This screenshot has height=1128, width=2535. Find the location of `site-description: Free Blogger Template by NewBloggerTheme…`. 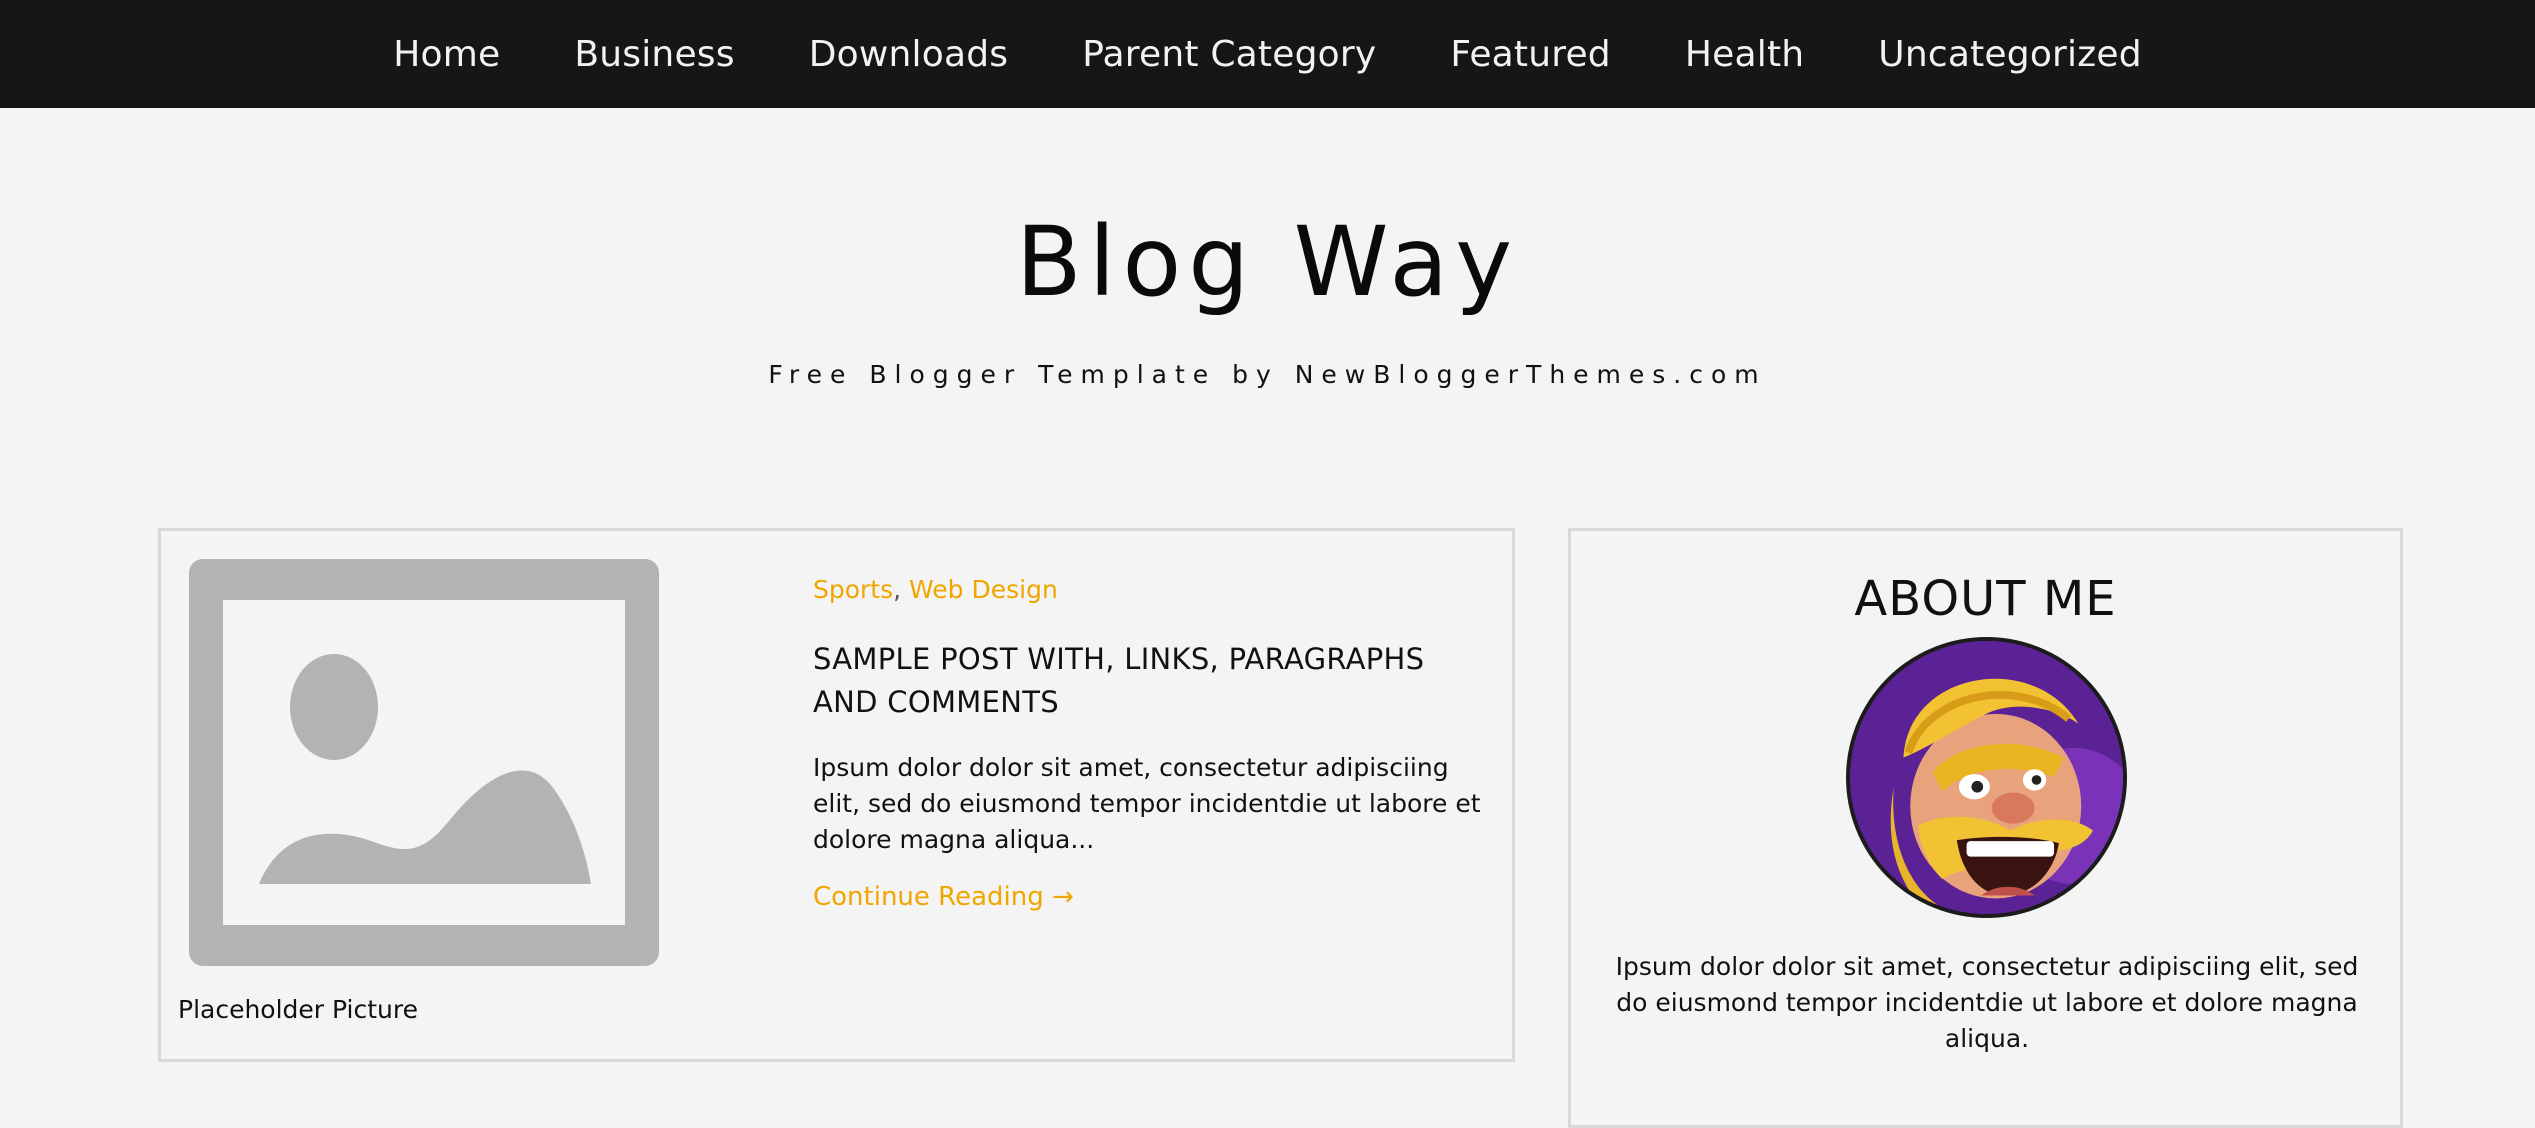

site-description: Free Blogger Template by NewBloggerTheme… is located at coordinates (1267, 374).